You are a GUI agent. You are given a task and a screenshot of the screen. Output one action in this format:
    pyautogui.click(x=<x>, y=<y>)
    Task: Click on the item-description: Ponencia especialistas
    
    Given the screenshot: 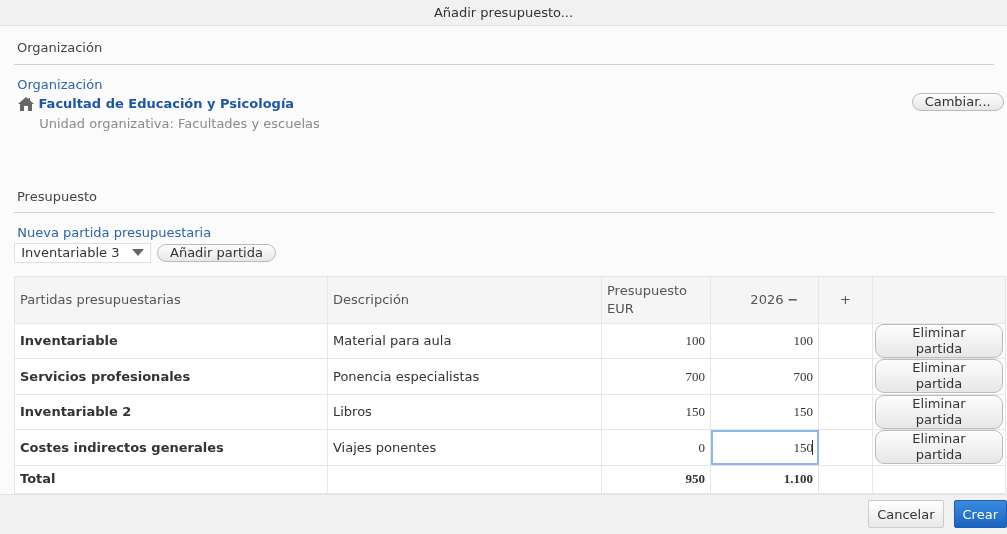 What is the action you would take?
    pyautogui.click(x=406, y=376)
    